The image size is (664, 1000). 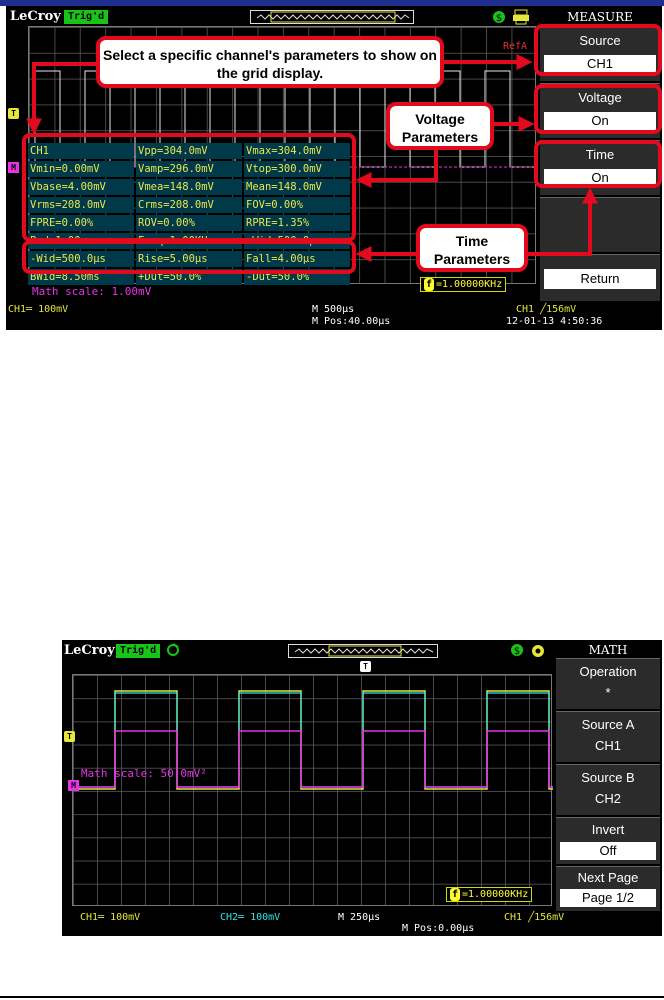 What do you see at coordinates (250, 917) in the screenshot?
I see `ch2-scale-label: CH2═ 100mV` at bounding box center [250, 917].